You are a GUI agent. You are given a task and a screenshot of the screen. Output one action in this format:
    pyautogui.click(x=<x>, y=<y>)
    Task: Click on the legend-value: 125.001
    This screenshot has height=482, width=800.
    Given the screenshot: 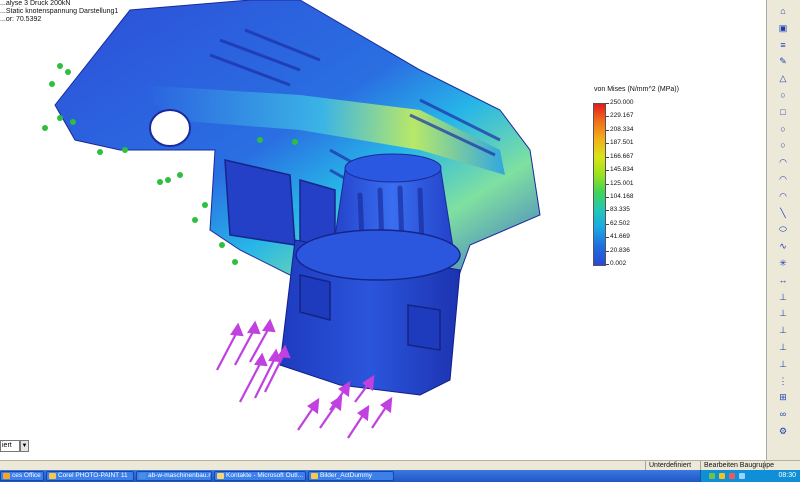 What is the action you would take?
    pyautogui.click(x=622, y=183)
    